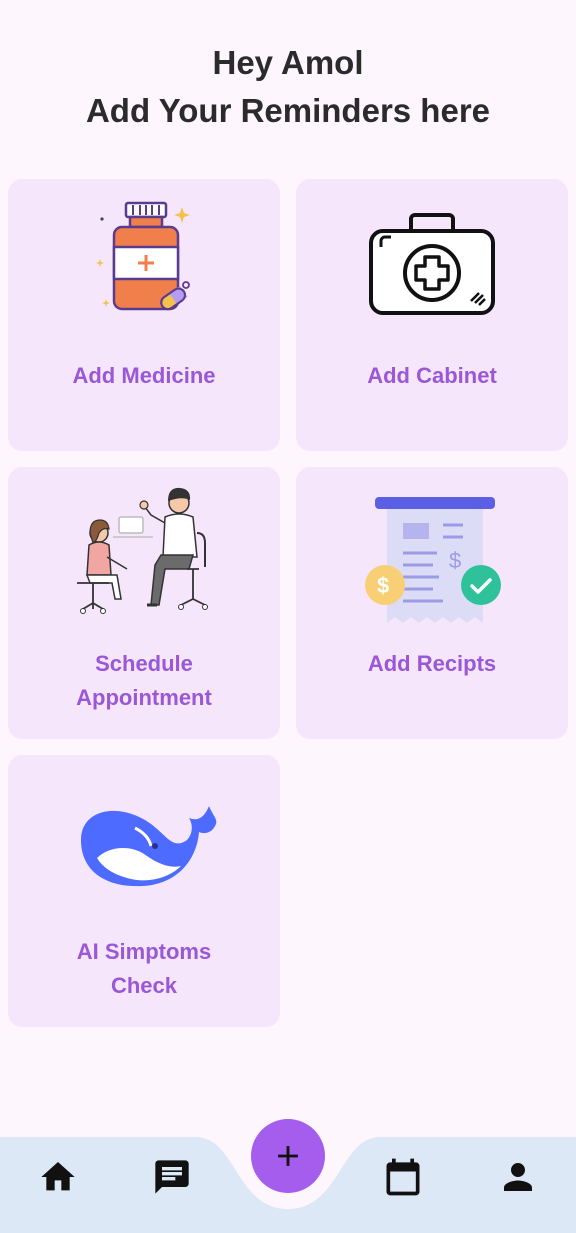  What do you see at coordinates (288, 1156) in the screenshot?
I see `add-icon` at bounding box center [288, 1156].